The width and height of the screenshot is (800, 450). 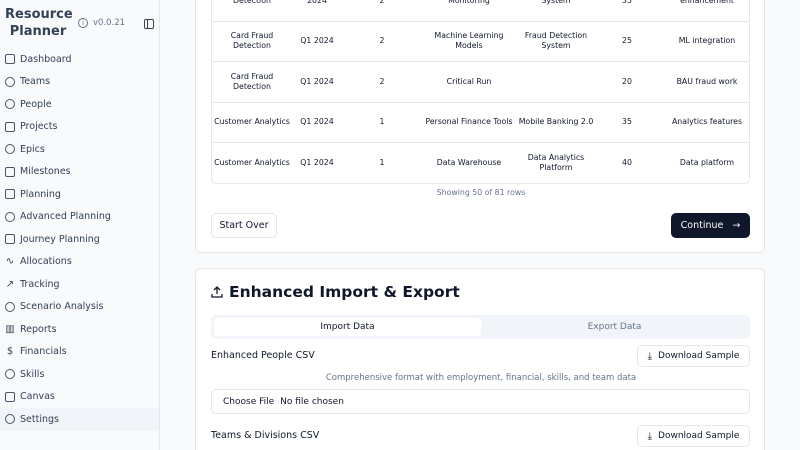 What do you see at coordinates (79, 149) in the screenshot?
I see `sidebar-item-epics: Epics` at bounding box center [79, 149].